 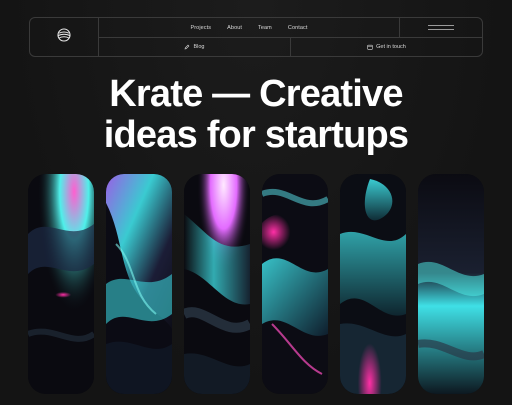 What do you see at coordinates (256, 135) in the screenshot?
I see `hero-line-2: ideas for startups` at bounding box center [256, 135].